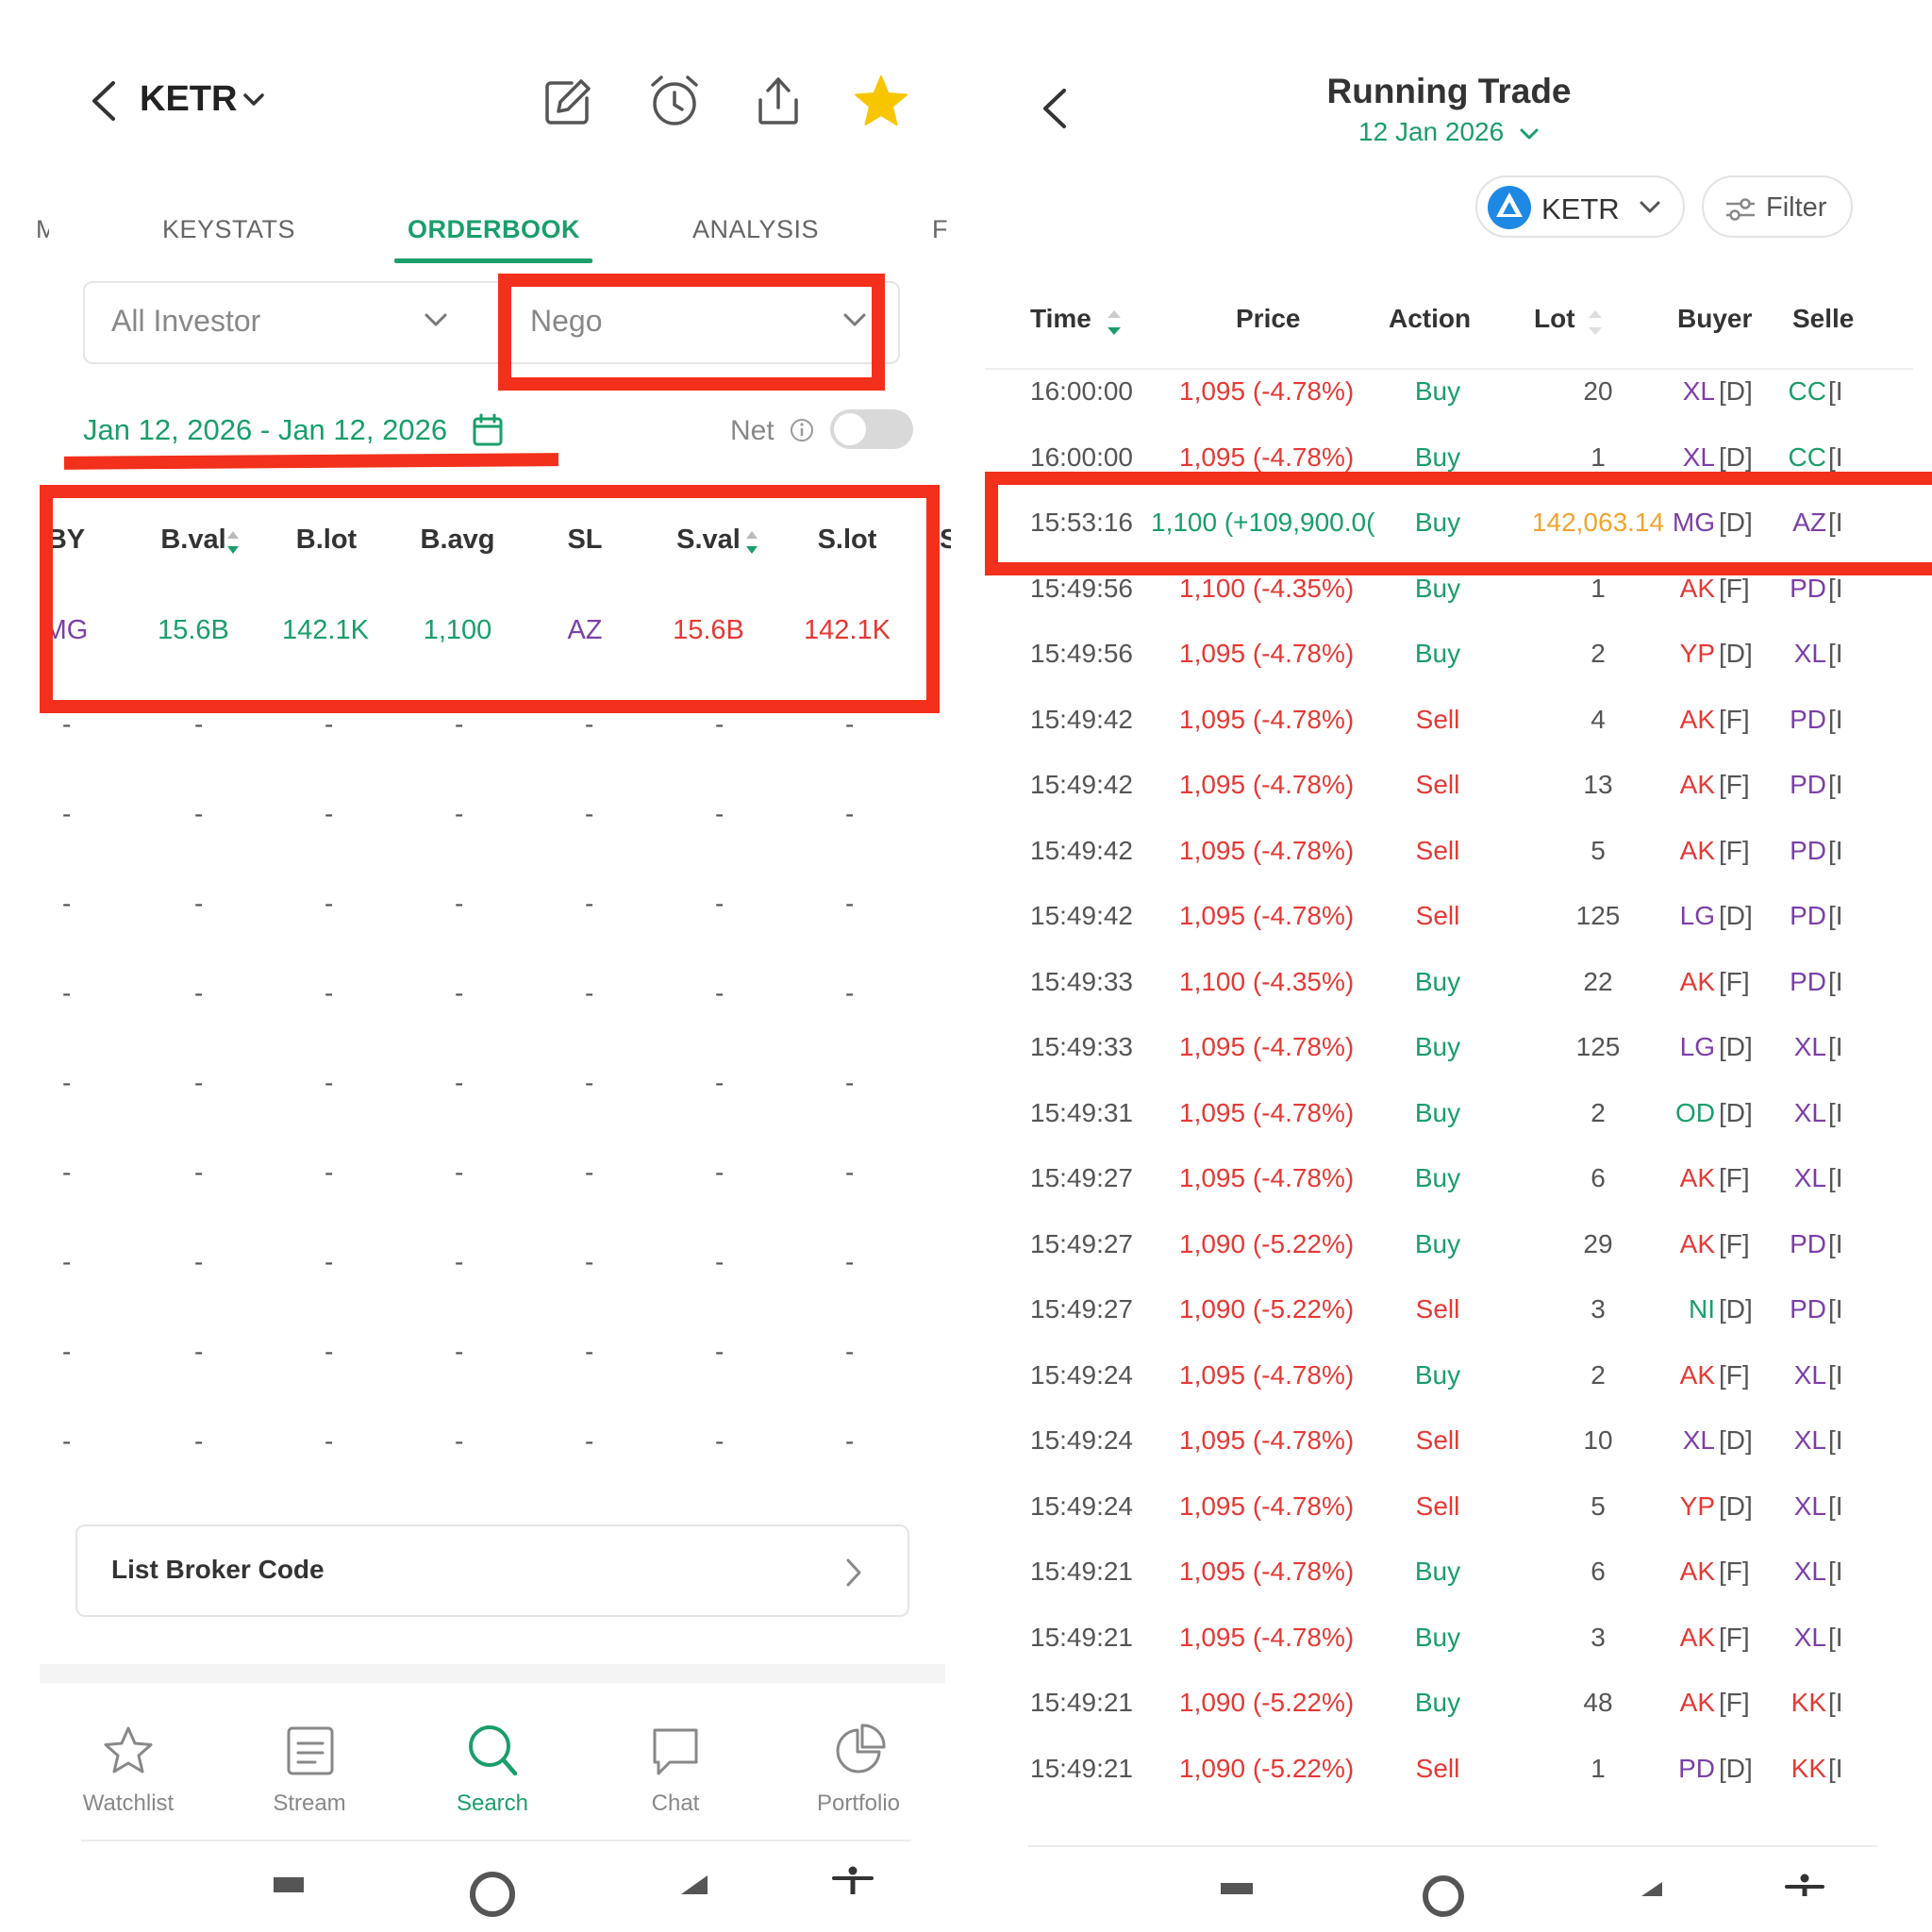 The height and width of the screenshot is (1932, 1932). Describe the element at coordinates (492, 1751) in the screenshot. I see `search-icon` at that location.